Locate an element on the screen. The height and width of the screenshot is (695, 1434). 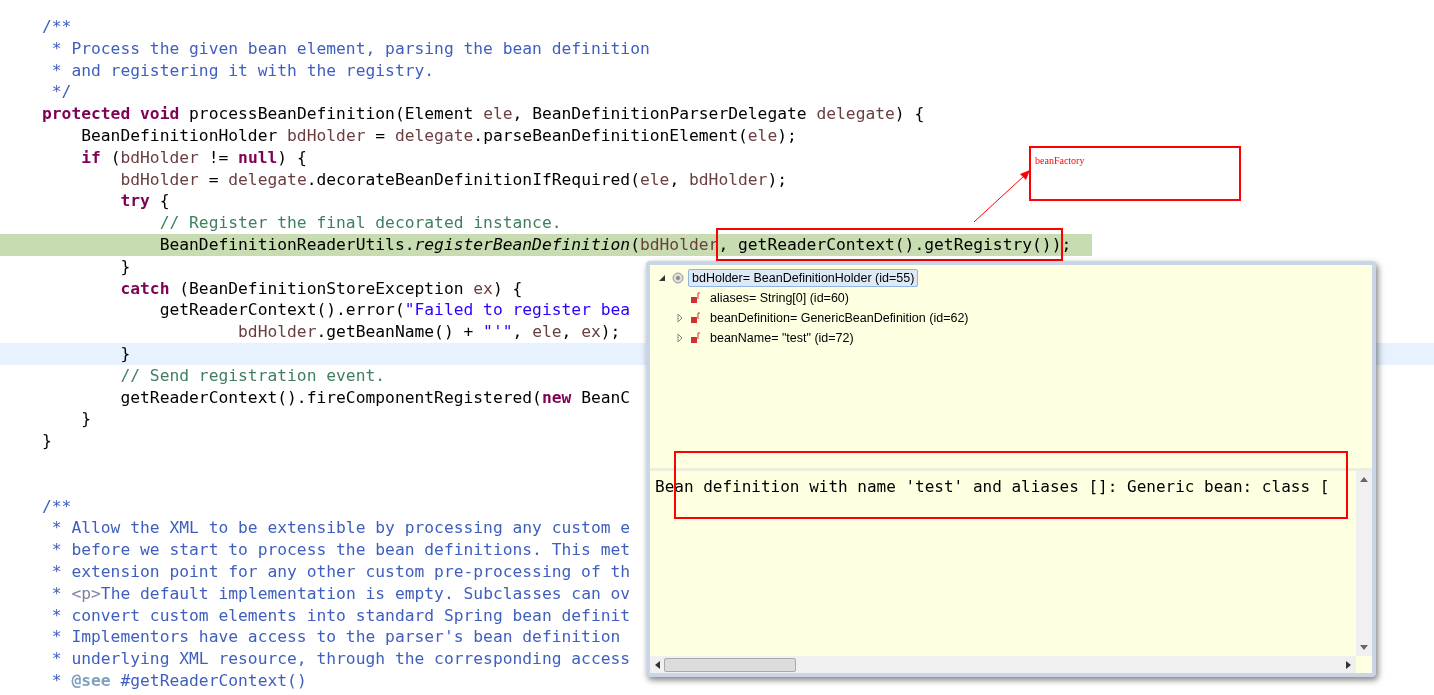
up-arrow-icon is located at coordinates (1364, 479).